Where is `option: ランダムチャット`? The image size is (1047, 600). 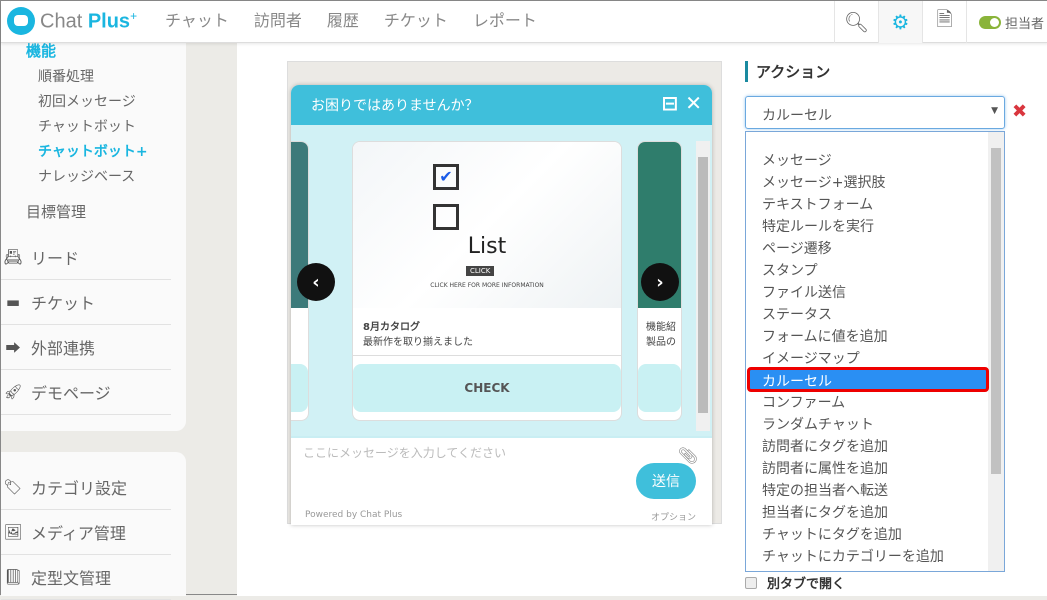
option: ランダムチャット is located at coordinates (818, 424).